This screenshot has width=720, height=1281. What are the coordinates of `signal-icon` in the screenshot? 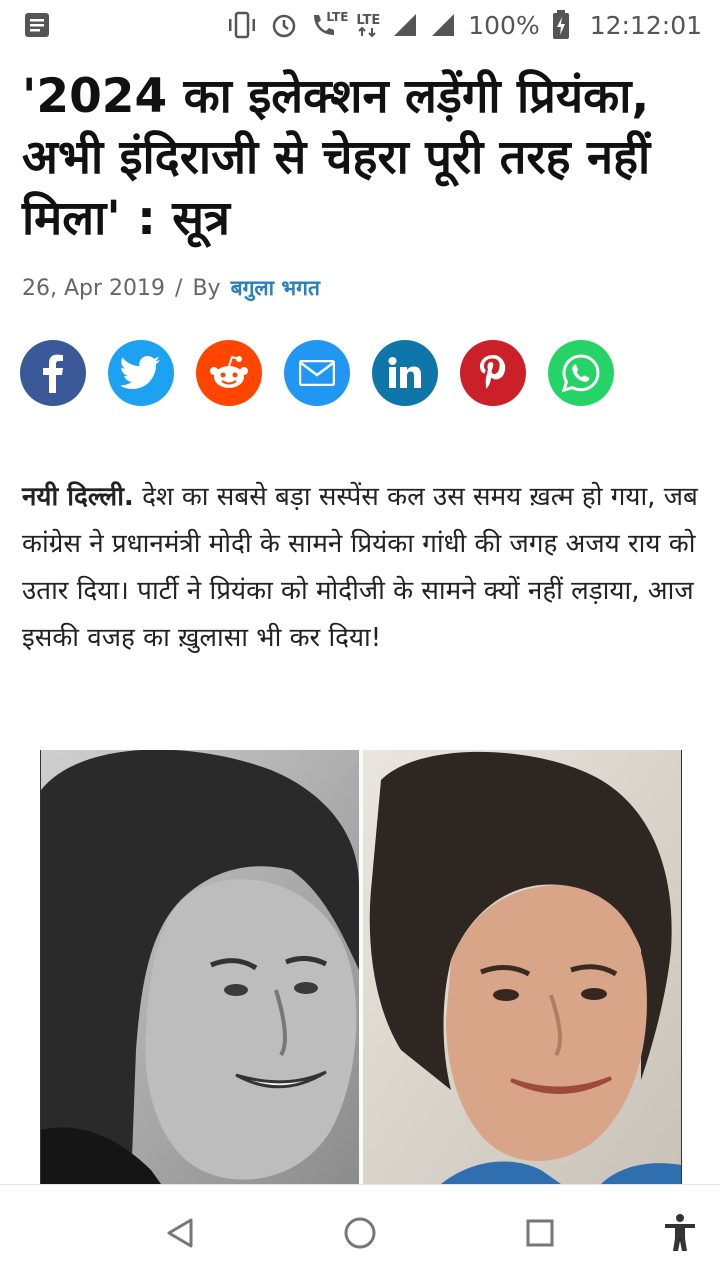 It's located at (405, 25).